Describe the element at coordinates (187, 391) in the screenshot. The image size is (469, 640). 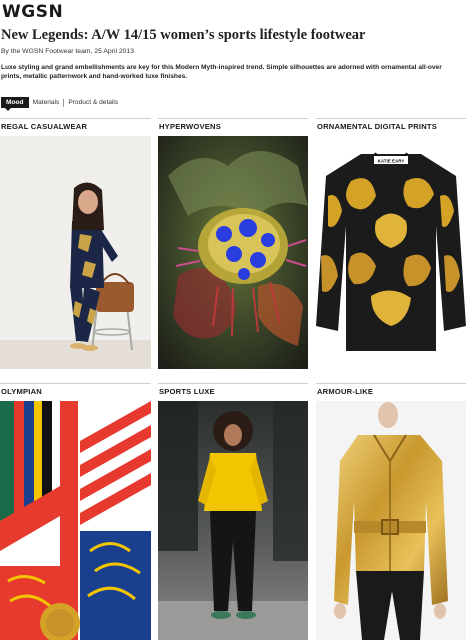
I see `card-title: SPORTS LUXE` at that location.